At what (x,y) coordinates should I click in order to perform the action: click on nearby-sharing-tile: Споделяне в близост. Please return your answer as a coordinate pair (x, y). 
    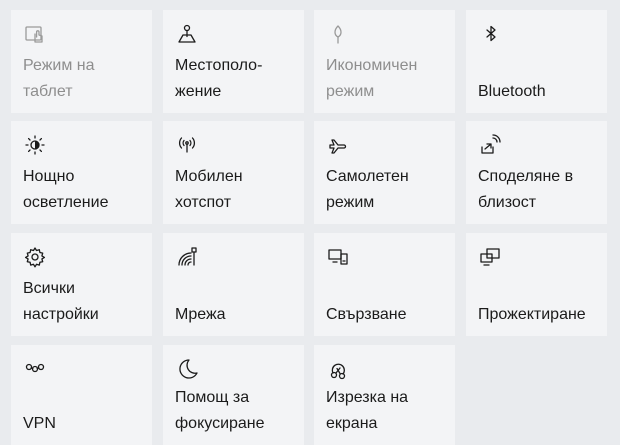
    Looking at the image, I should click on (536, 172).